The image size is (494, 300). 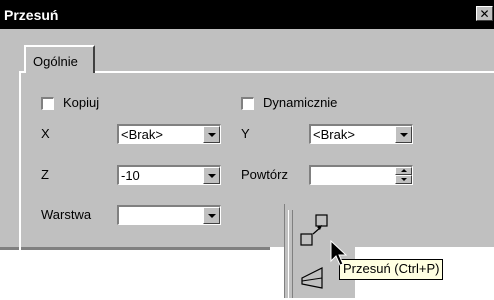 I want to click on z-label: Z, so click(x=45, y=174).